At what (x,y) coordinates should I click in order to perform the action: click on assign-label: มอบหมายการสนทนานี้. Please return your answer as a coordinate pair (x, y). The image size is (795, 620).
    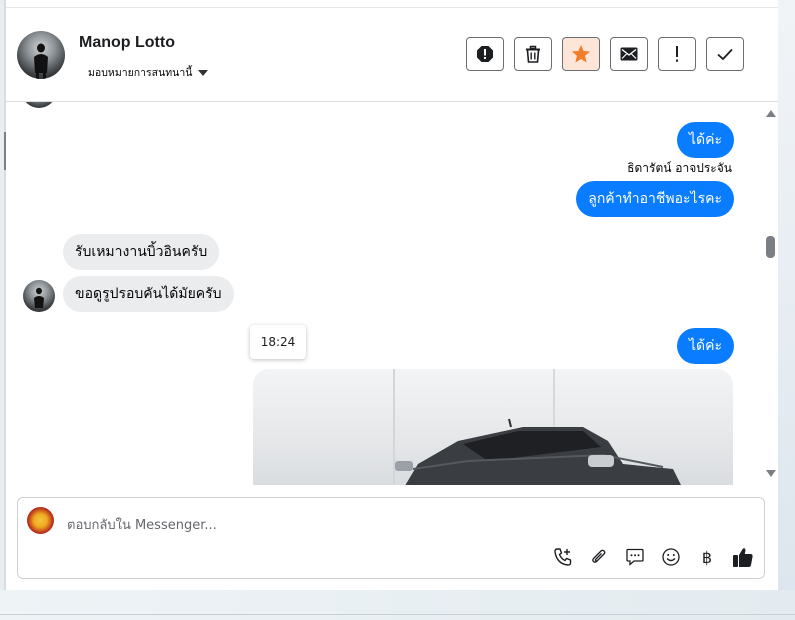
    Looking at the image, I should click on (140, 73).